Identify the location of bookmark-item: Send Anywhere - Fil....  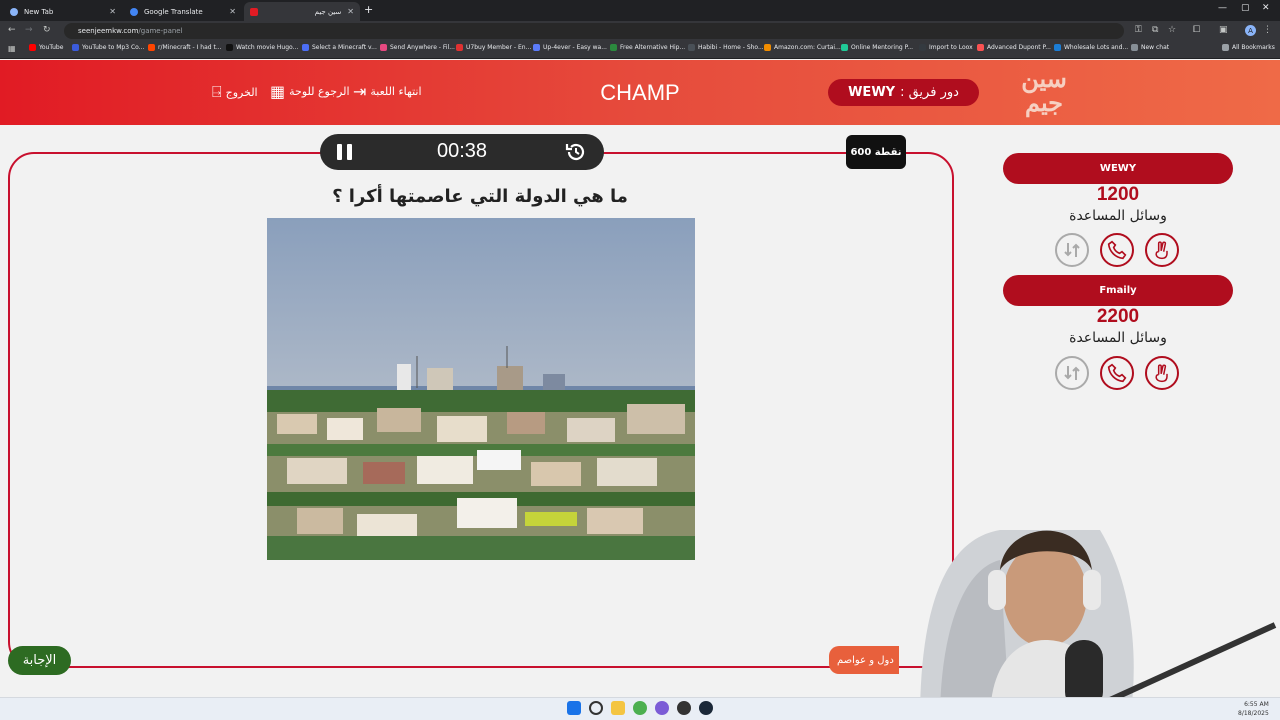
(417, 47).